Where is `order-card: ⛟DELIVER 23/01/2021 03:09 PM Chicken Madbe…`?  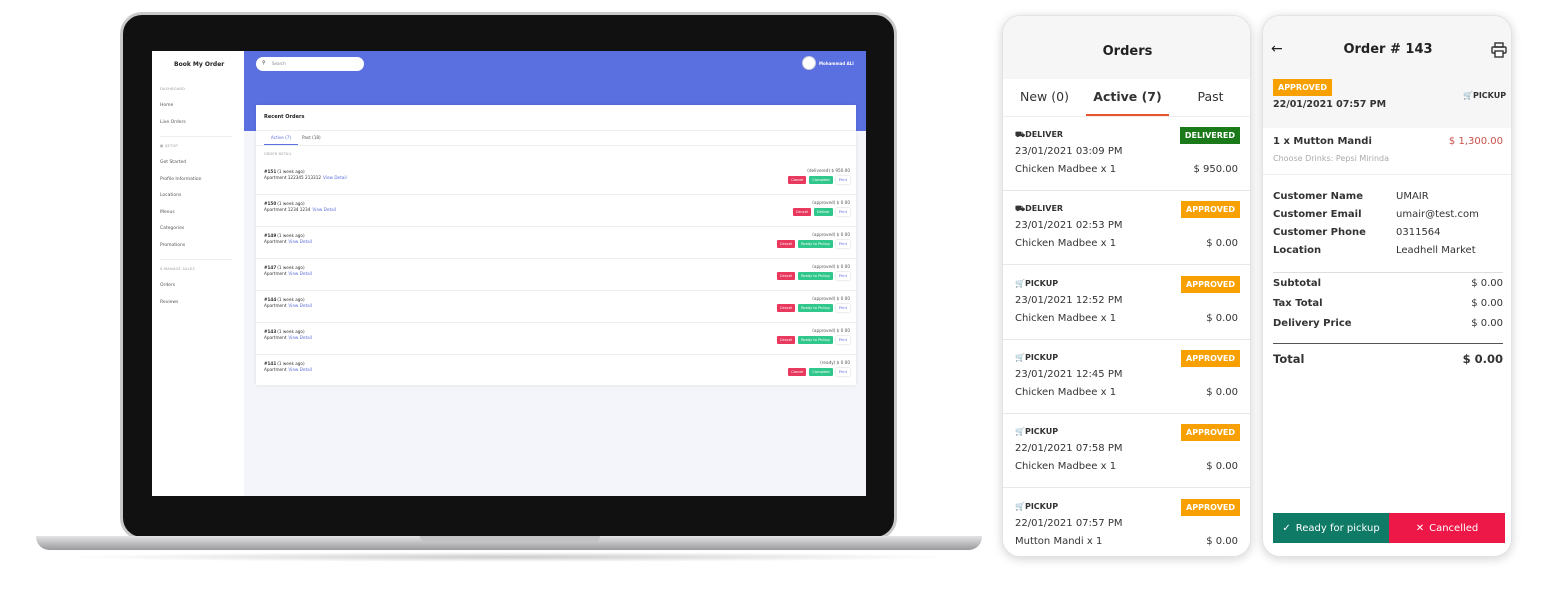
order-card: ⛟DELIVER 23/01/2021 03:09 PM Chicken Madbe… is located at coordinates (1126, 154).